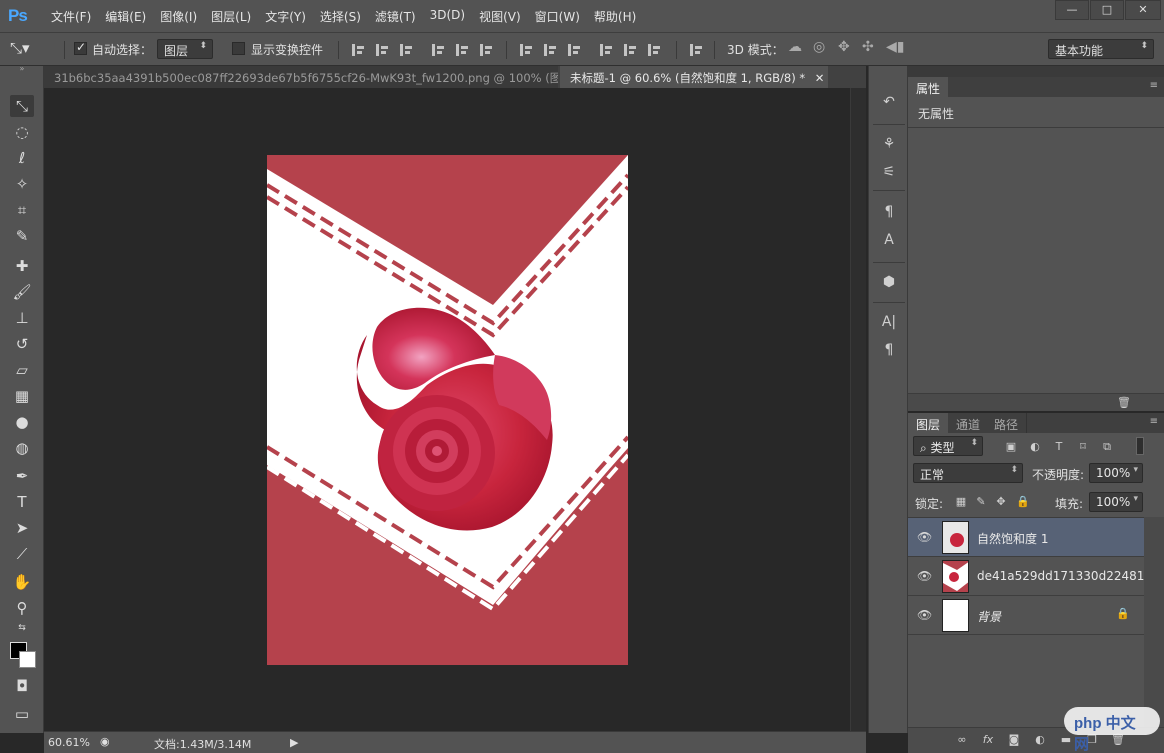 Image resolution: width=1164 pixels, height=753 pixels. Describe the element at coordinates (889, 322) in the screenshot. I see `character-panel-icon: A|` at that location.